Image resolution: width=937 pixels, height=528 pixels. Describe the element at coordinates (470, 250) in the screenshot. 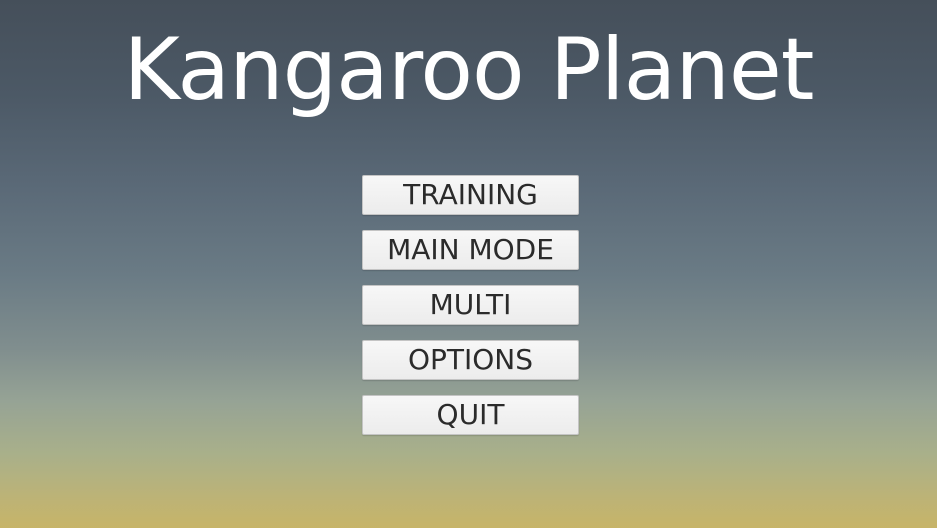

I see `main-mode-button: MAIN MODE` at that location.